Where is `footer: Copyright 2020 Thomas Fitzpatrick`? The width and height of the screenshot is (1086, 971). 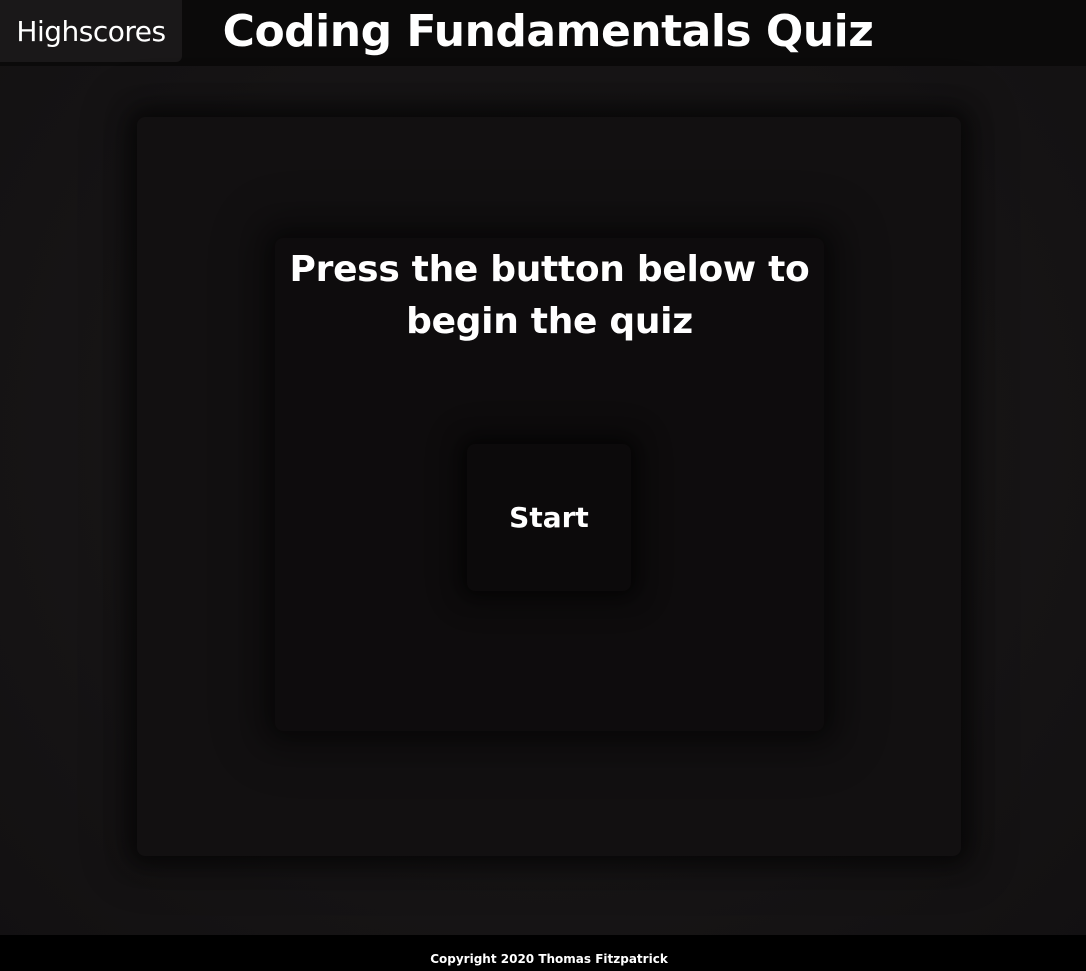
footer: Copyright 2020 Thomas Fitzpatrick is located at coordinates (543, 953).